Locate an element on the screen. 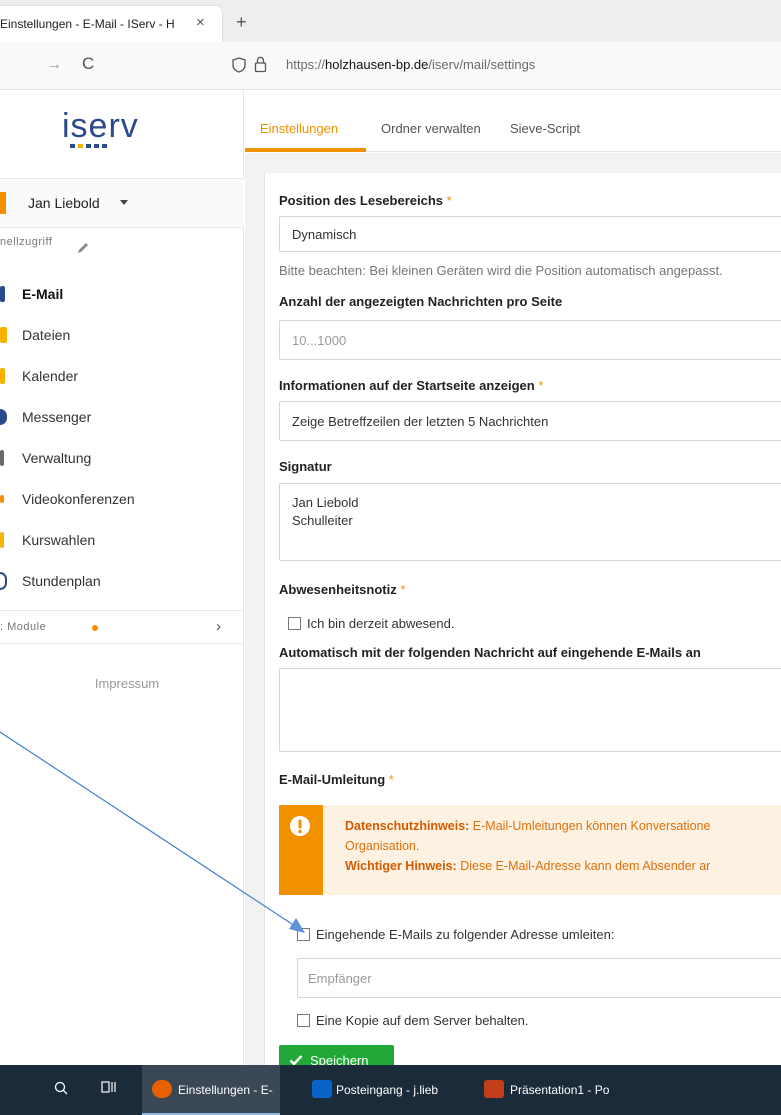 This screenshot has width=781, height=1115. reading-pane-select: Dynamisch is located at coordinates (530, 234).